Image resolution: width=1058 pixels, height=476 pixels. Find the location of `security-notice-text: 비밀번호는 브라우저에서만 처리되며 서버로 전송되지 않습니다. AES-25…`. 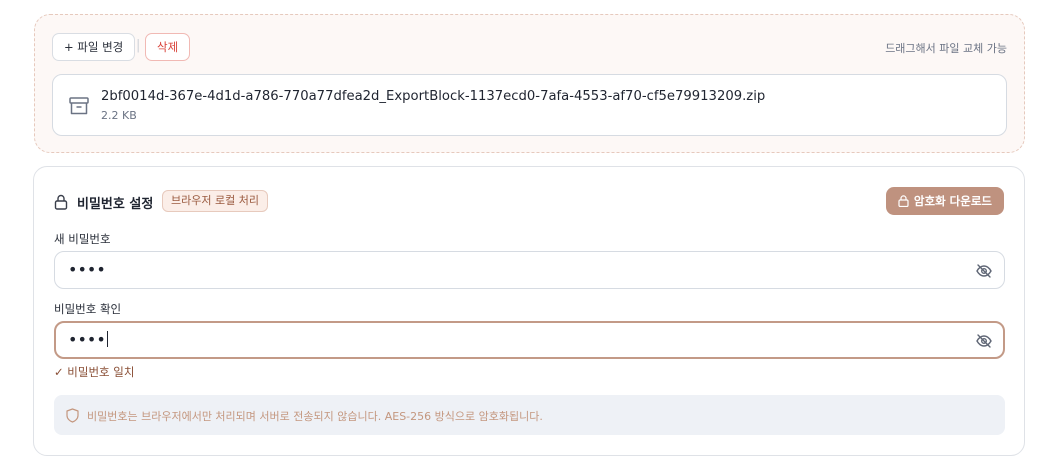

security-notice-text: 비밀번호는 브라우저에서만 처리되며 서버로 전송되지 않습니다. AES-25… is located at coordinates (315, 416).